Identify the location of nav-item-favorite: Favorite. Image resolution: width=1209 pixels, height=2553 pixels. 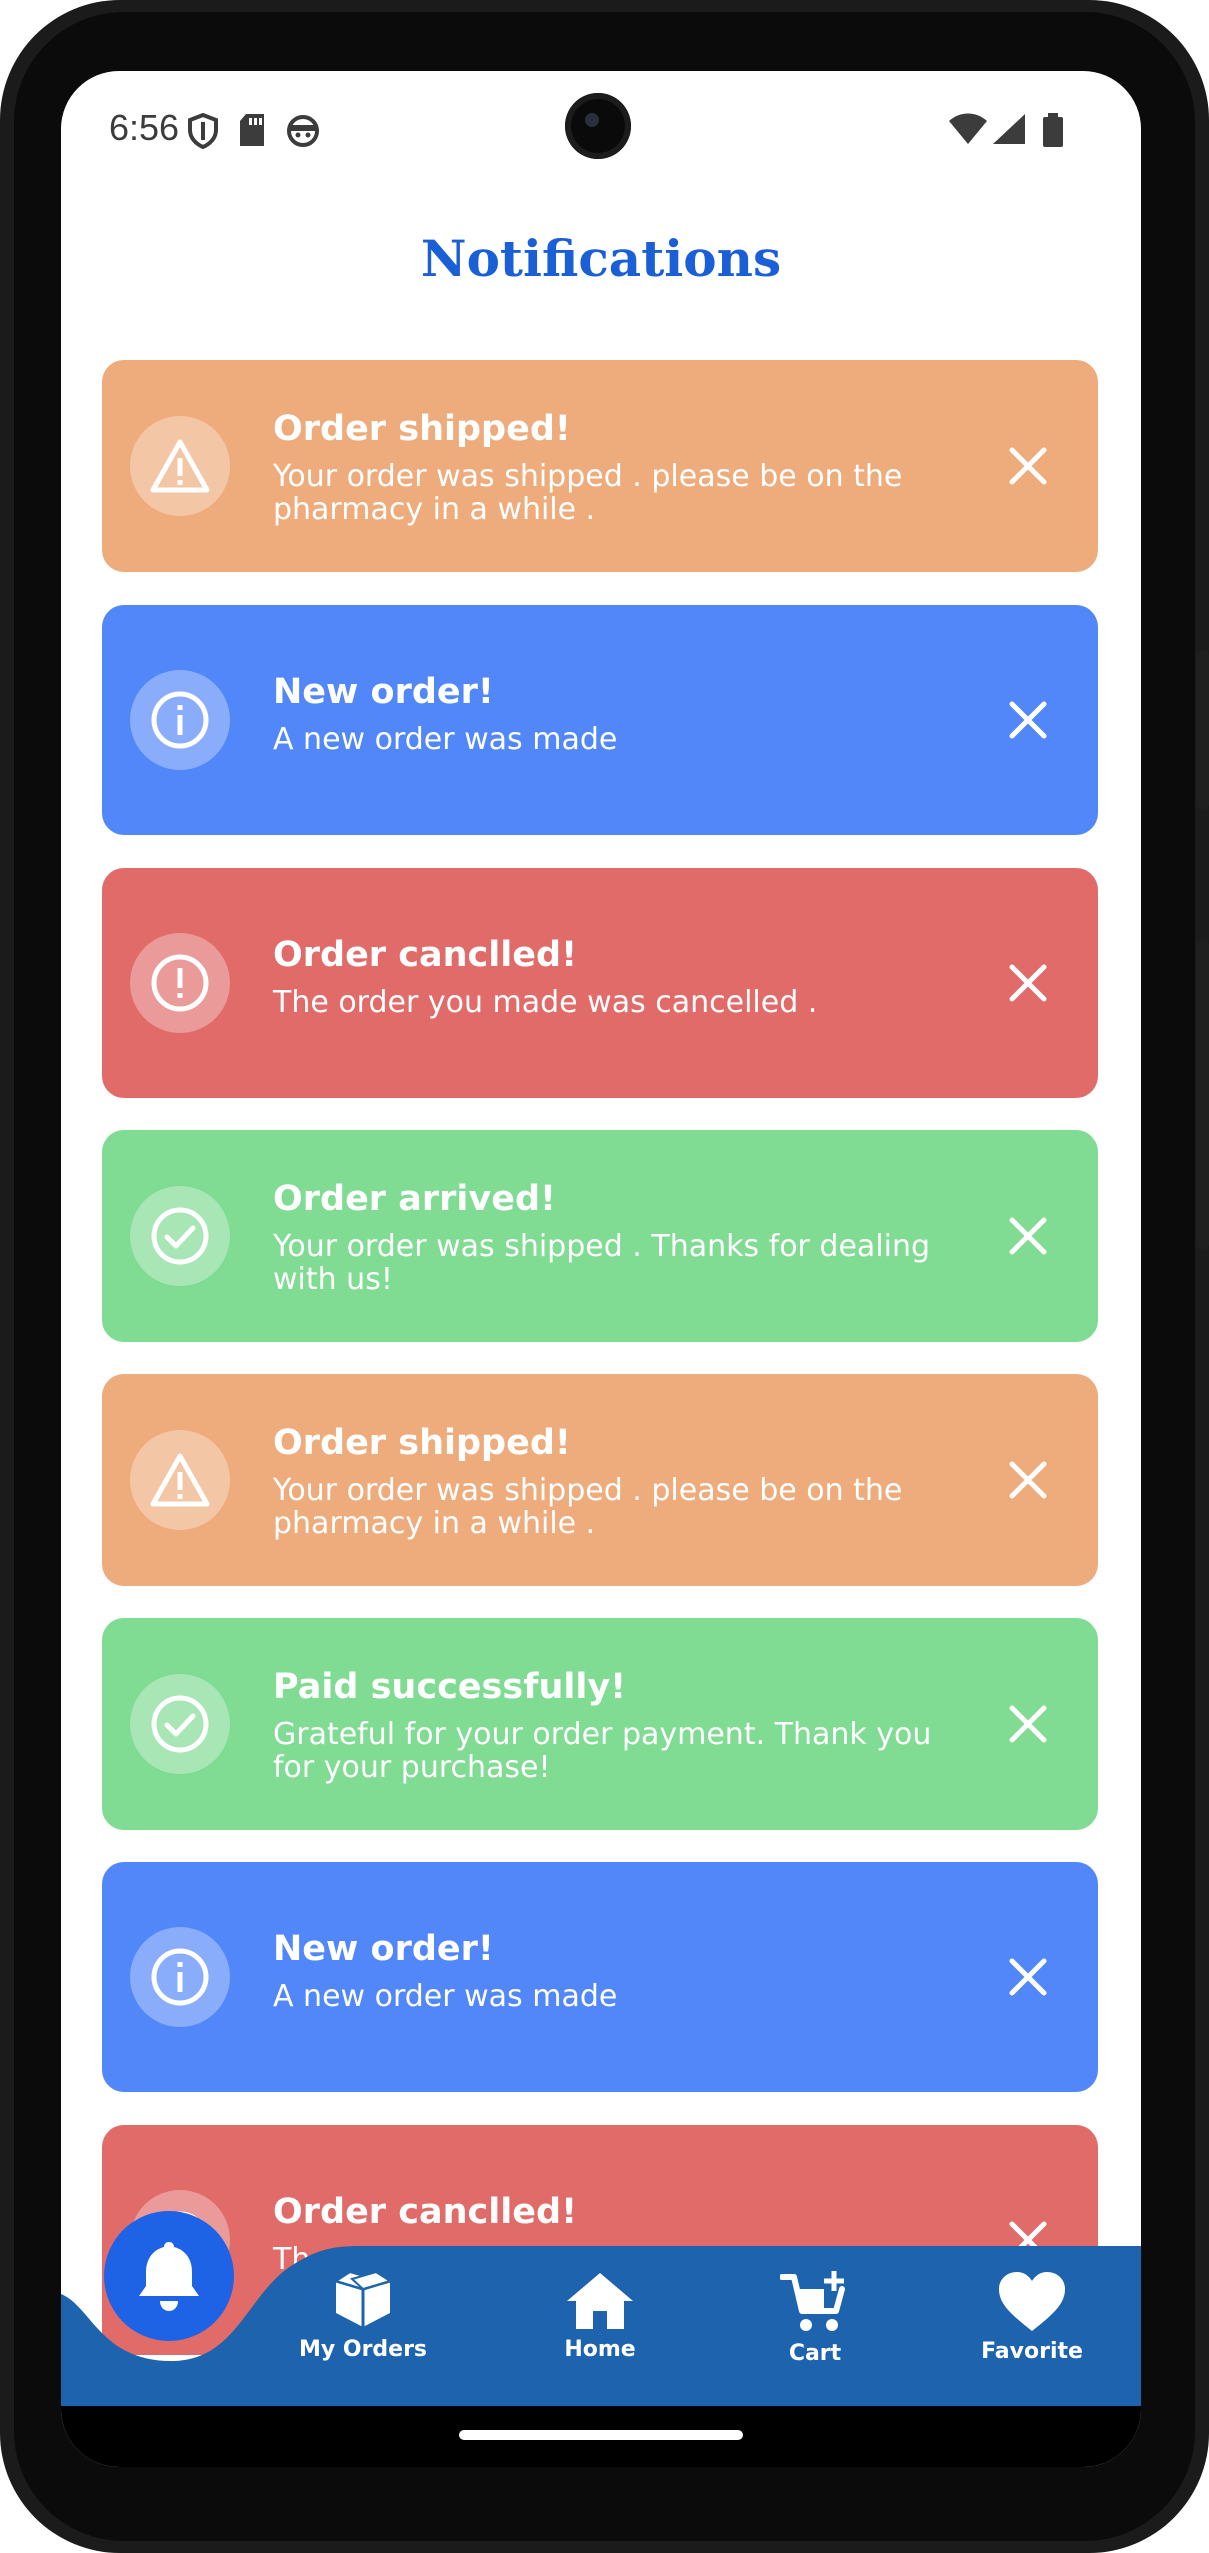
(1032, 2331).